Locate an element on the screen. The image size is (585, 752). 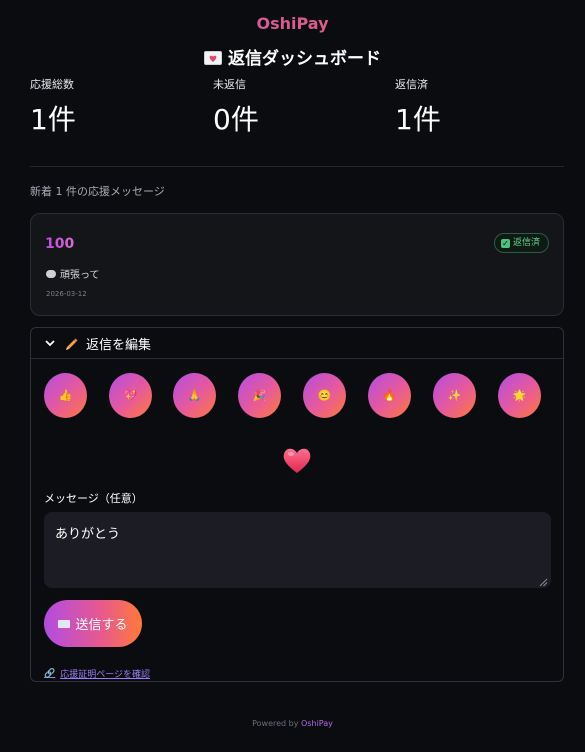
heart-icon: 💖 is located at coordinates (130, 396).